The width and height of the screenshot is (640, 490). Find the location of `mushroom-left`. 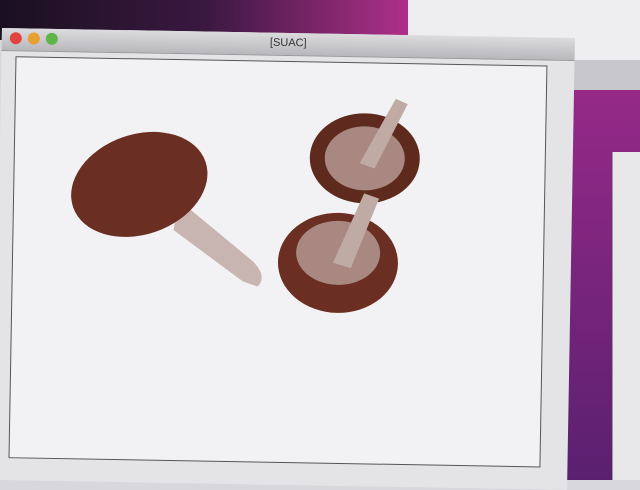

mushroom-left is located at coordinates (166, 209).